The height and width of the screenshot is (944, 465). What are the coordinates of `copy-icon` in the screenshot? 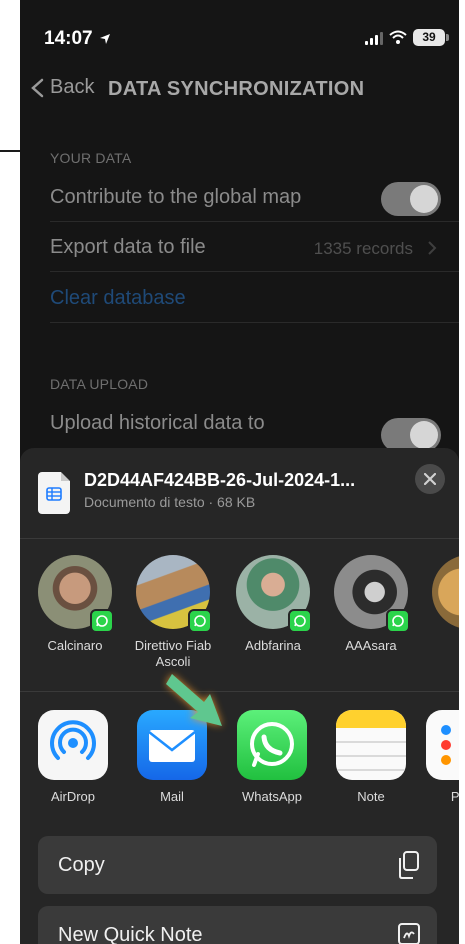 It's located at (409, 865).